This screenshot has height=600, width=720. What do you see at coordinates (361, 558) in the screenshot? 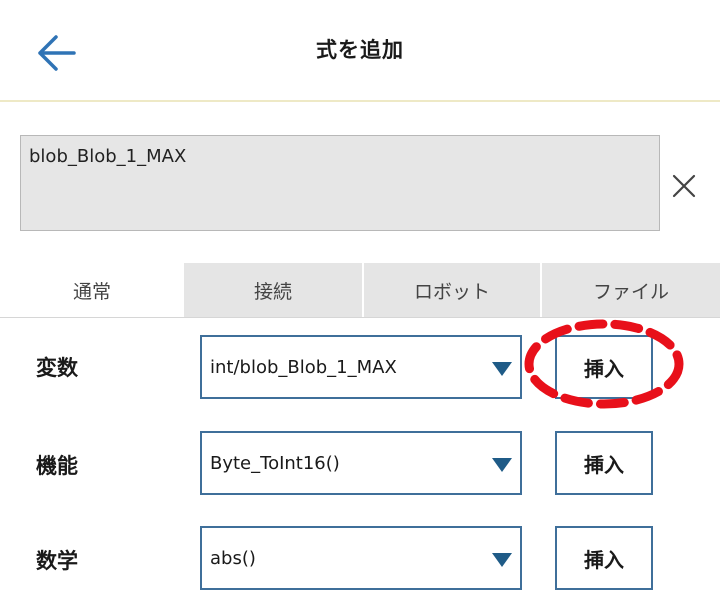
I see `math-select: abs()` at bounding box center [361, 558].